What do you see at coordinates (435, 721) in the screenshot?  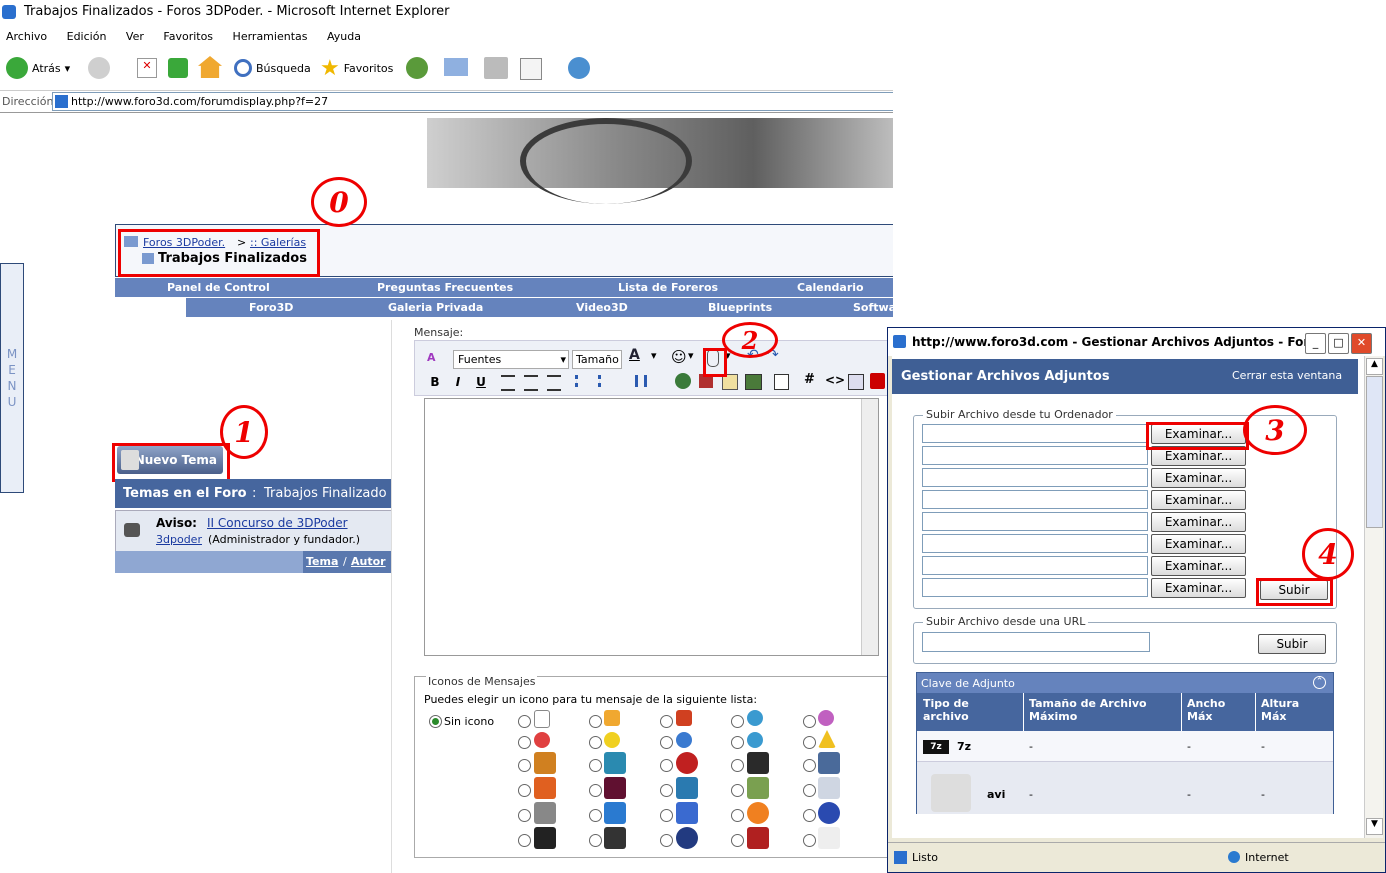 I see `radio-no-icon` at bounding box center [435, 721].